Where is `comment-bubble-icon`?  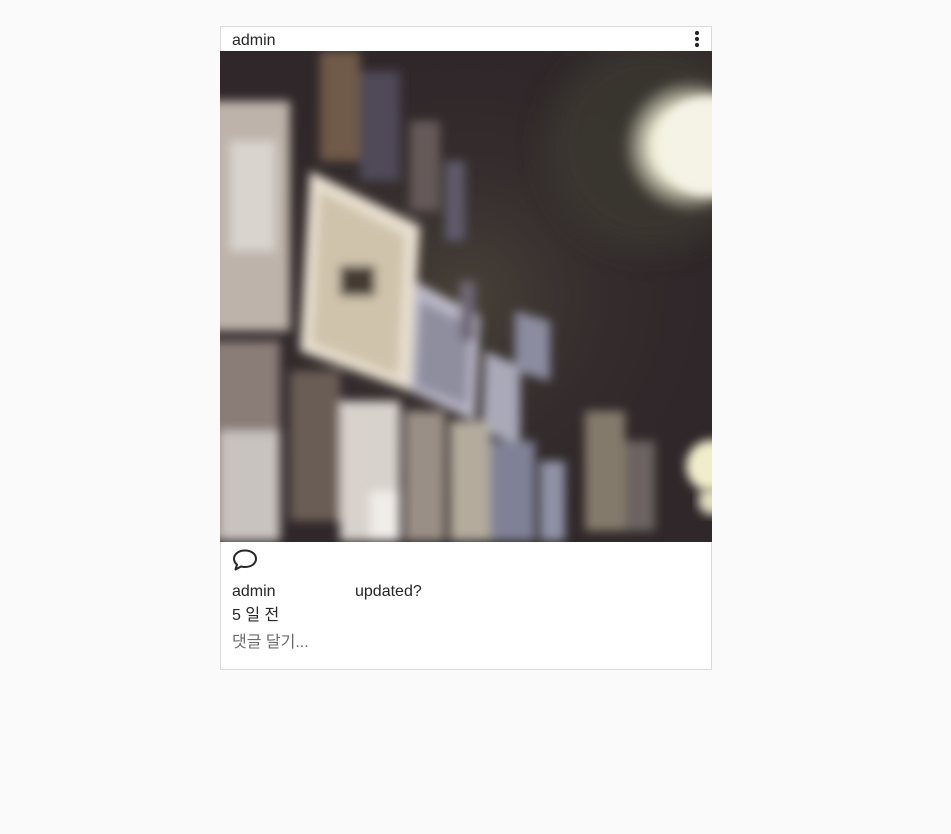 comment-bubble-icon is located at coordinates (245, 560).